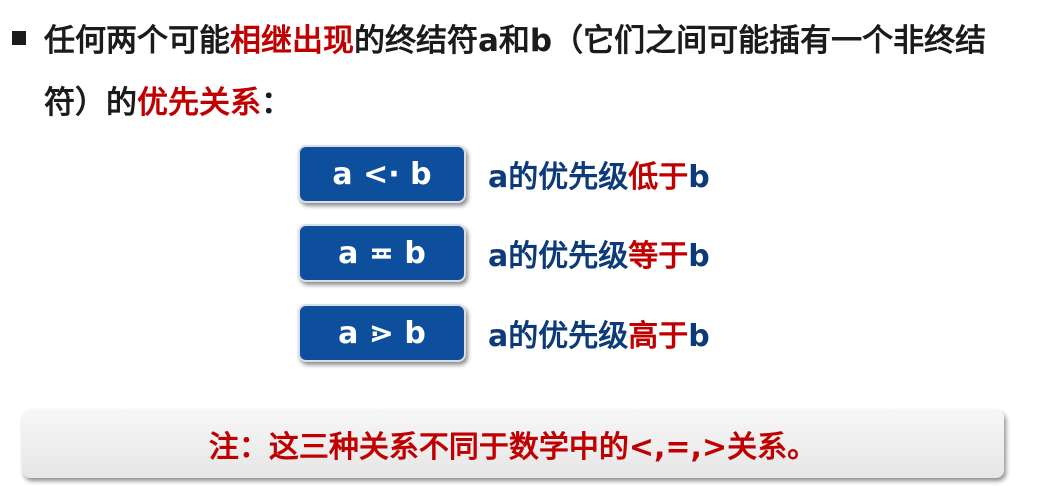 The image size is (1041, 486). Describe the element at coordinates (90, 103) in the screenshot. I see `intro-text: 符）的` at that location.